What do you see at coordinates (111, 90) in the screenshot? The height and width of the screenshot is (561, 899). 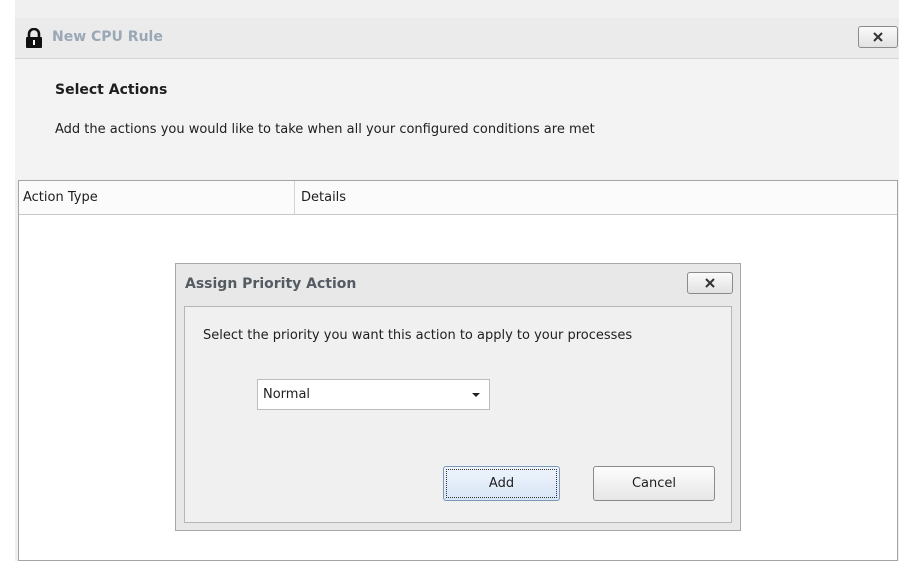 I see `page-title: Select Actions` at bounding box center [111, 90].